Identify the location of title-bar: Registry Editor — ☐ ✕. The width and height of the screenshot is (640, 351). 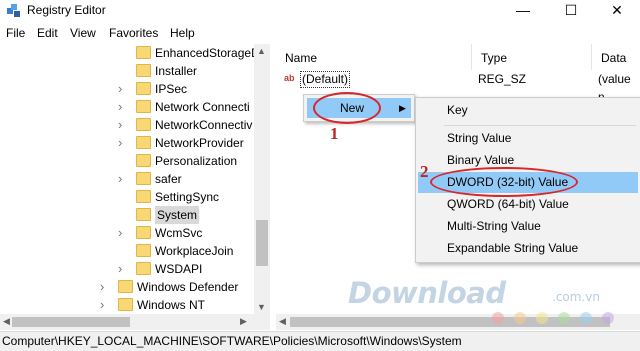
(320, 11).